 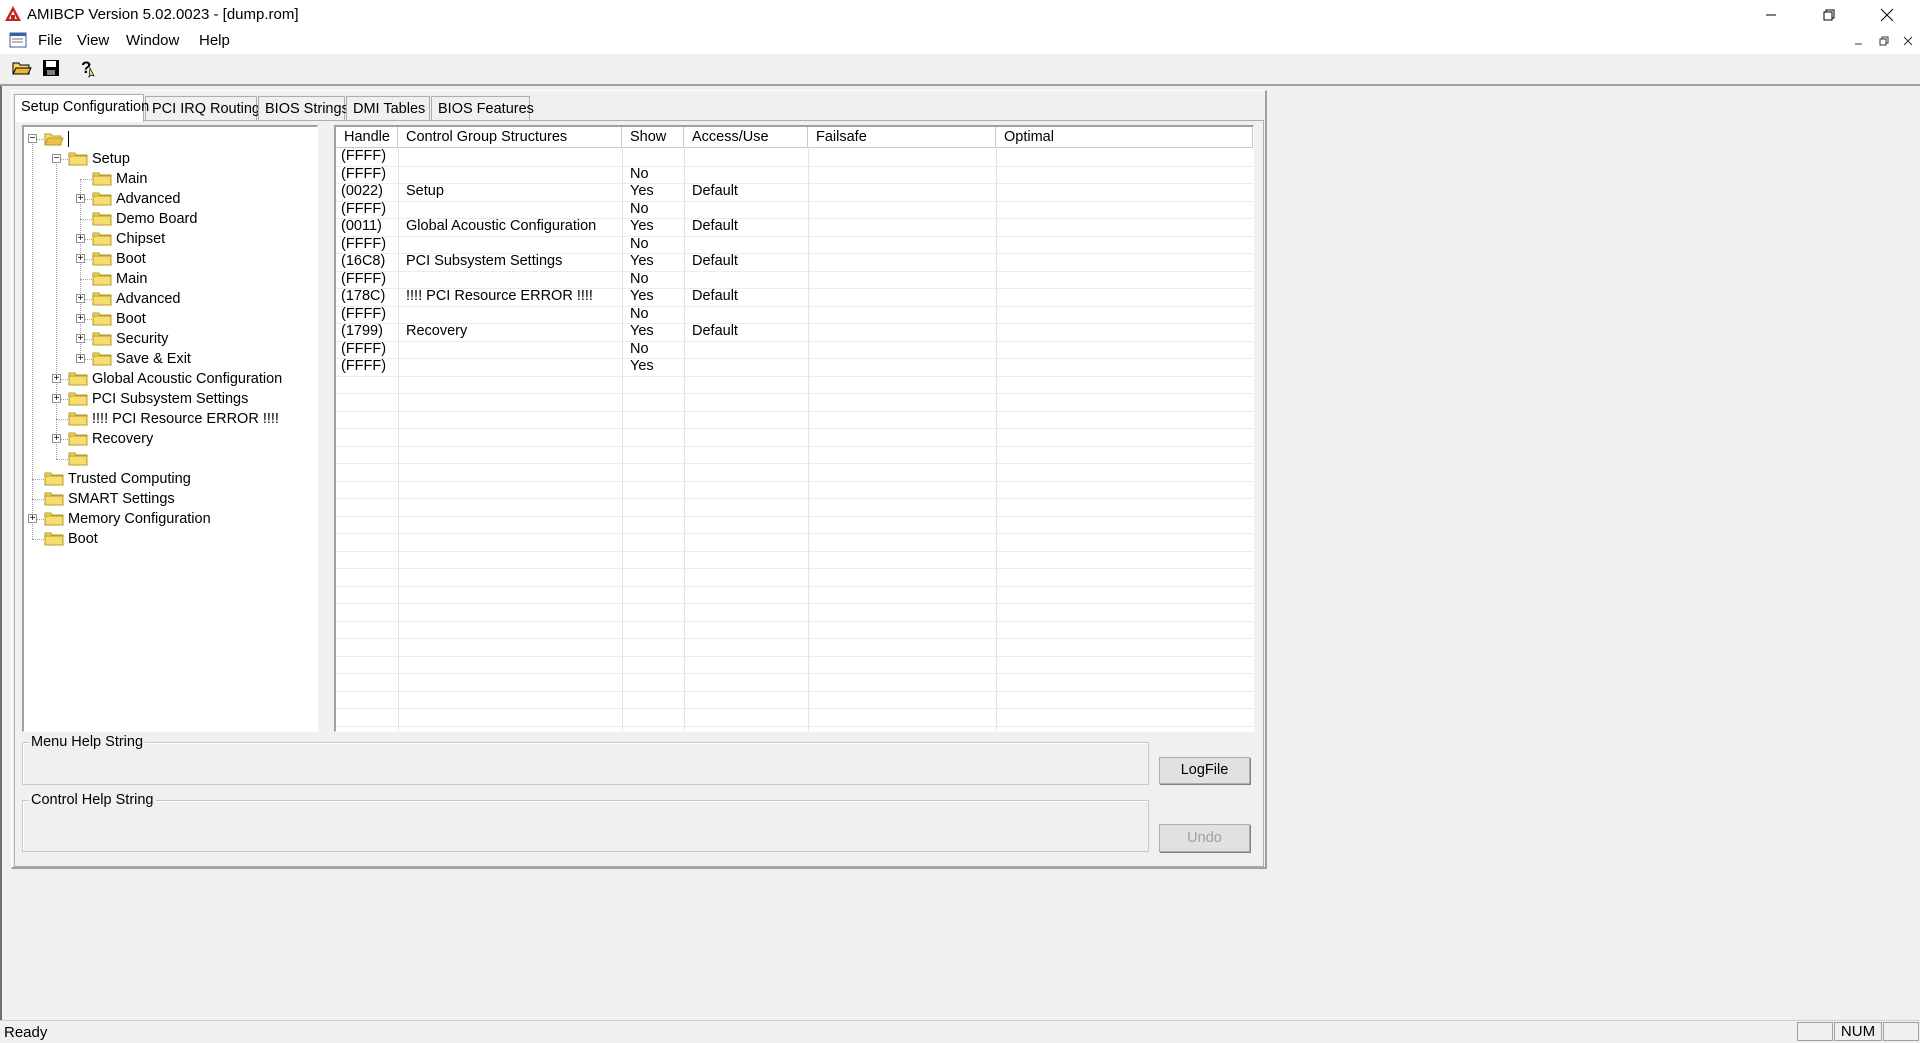 What do you see at coordinates (169, 379) in the screenshot?
I see `tree-item: + Global Acoustic Configuration` at bounding box center [169, 379].